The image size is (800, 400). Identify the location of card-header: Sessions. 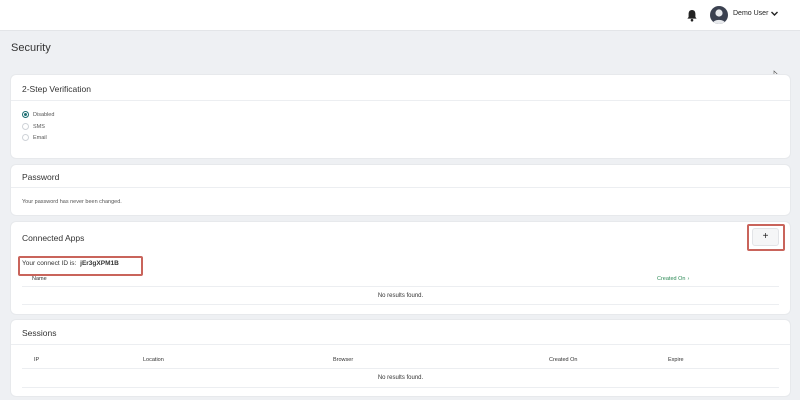
(400, 332).